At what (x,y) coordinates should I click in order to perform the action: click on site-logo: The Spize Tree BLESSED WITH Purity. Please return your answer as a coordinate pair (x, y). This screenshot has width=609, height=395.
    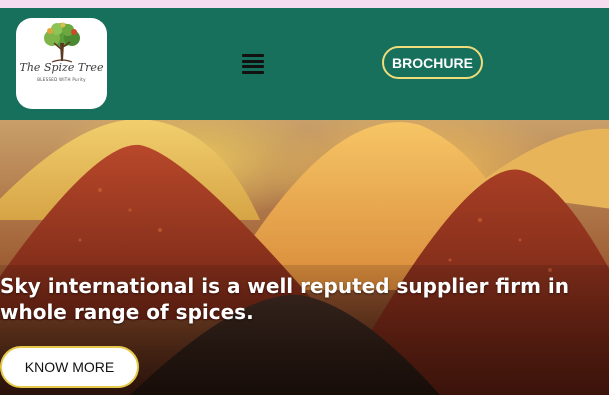
    Looking at the image, I should click on (61, 63).